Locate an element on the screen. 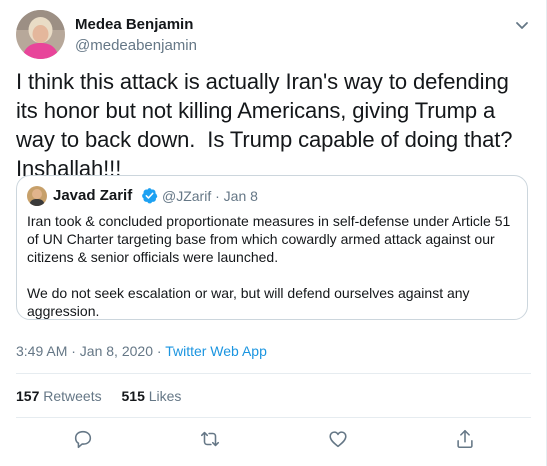 The image size is (547, 466). avatar-photo is located at coordinates (40, 34).